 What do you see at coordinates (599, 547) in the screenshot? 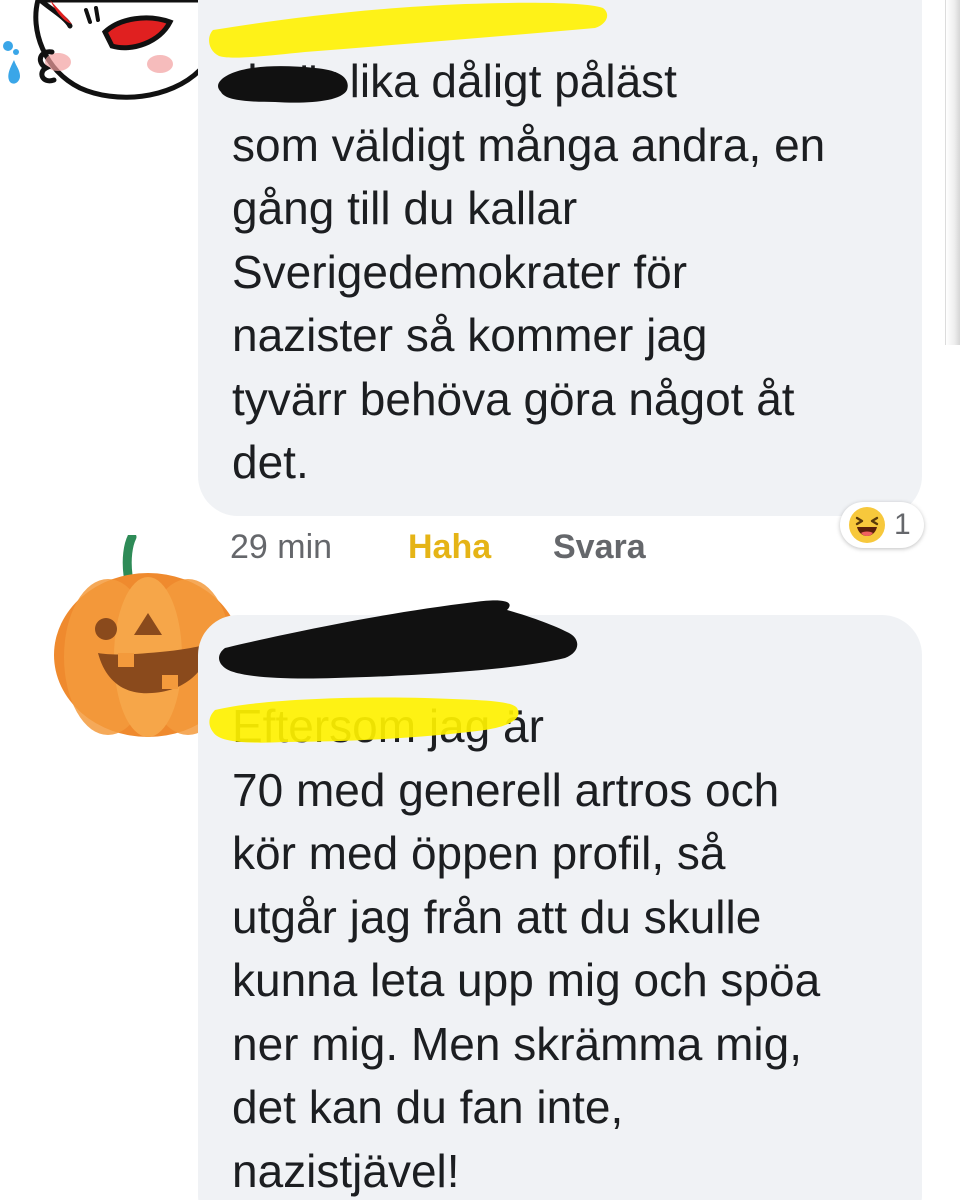
I see `reply-button: Svara` at bounding box center [599, 547].